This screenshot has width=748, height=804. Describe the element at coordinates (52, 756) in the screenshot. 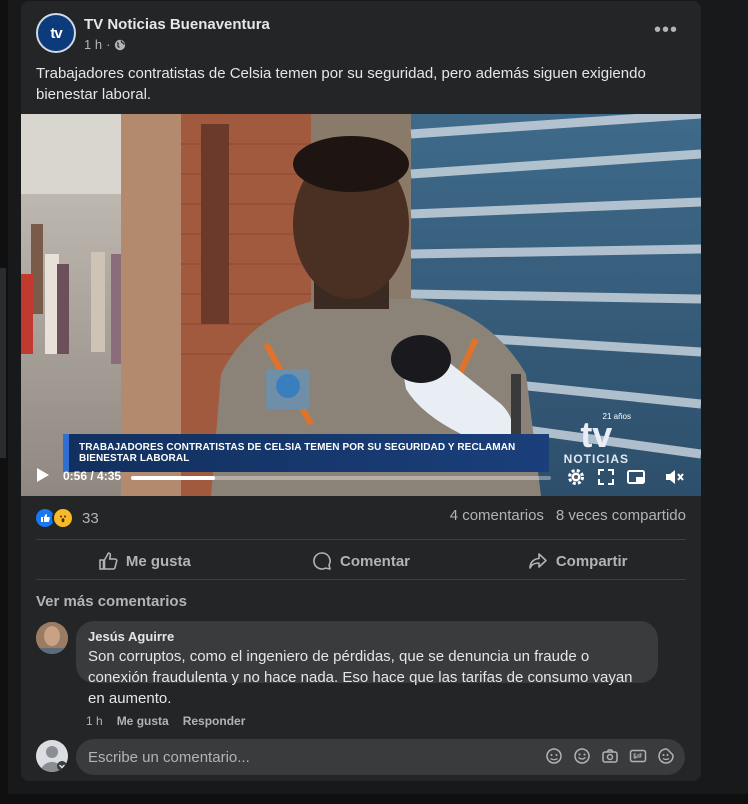

I see `my-avatar` at that location.